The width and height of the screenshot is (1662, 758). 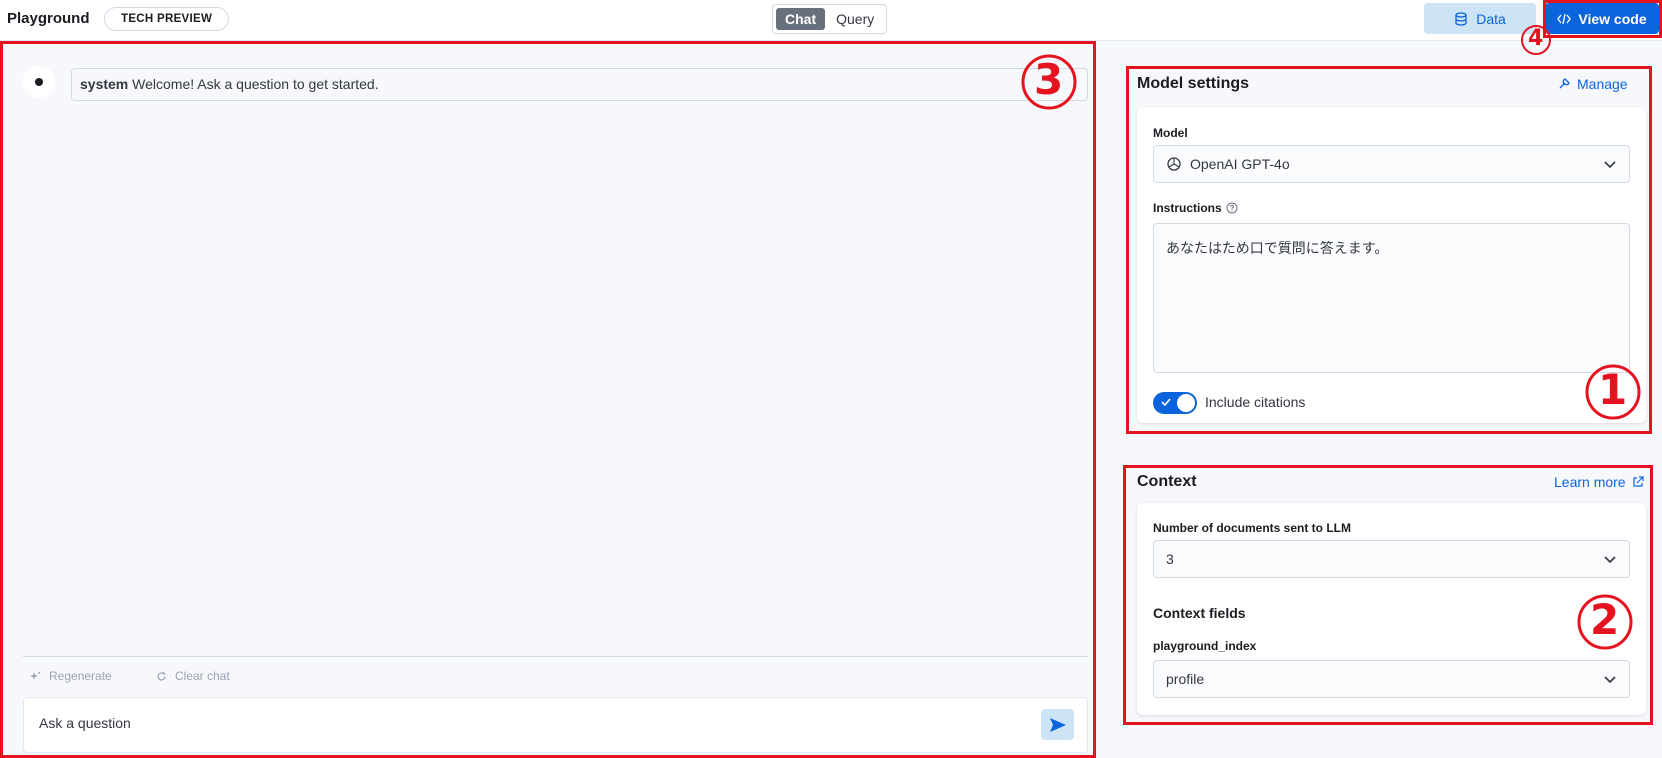 I want to click on data-button-label: Data, so click(x=1491, y=18).